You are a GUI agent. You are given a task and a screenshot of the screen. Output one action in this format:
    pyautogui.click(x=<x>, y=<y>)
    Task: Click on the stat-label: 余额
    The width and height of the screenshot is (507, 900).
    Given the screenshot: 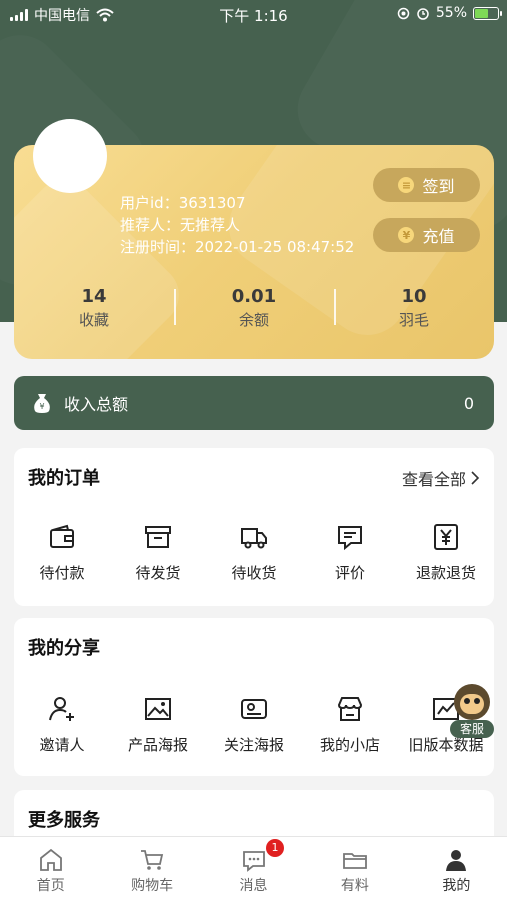 What is the action you would take?
    pyautogui.click(x=253, y=320)
    